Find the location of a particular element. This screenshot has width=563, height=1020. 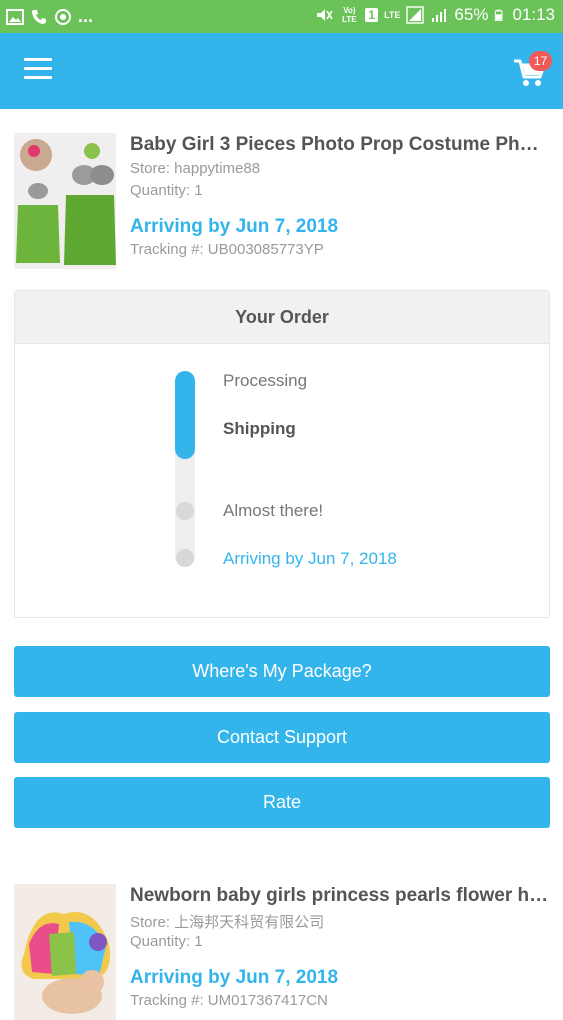

step-almost-there: Almost there! is located at coordinates (273, 510).